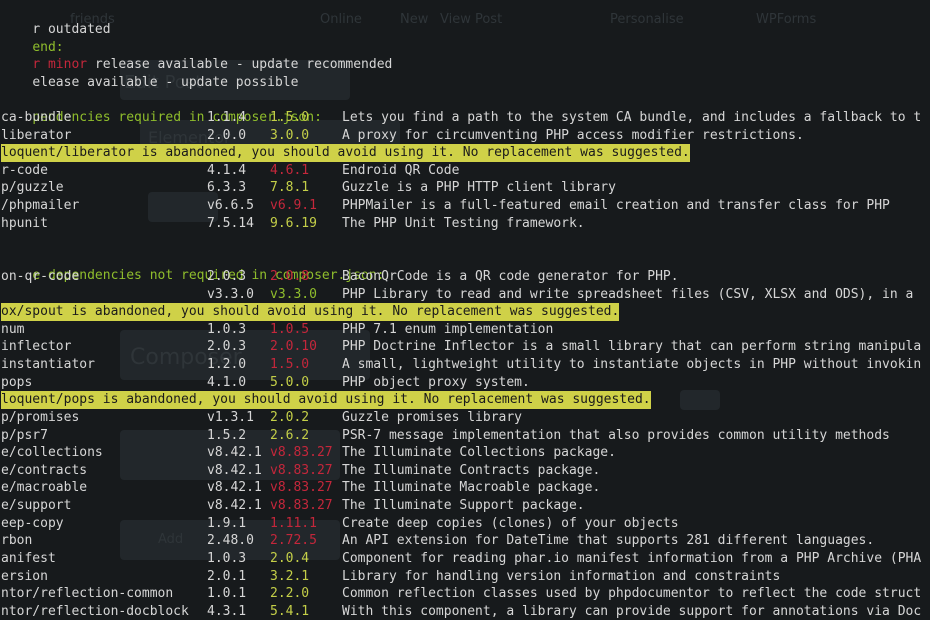  What do you see at coordinates (293, 223) in the screenshot?
I see `latest-version: 9.6.19` at bounding box center [293, 223].